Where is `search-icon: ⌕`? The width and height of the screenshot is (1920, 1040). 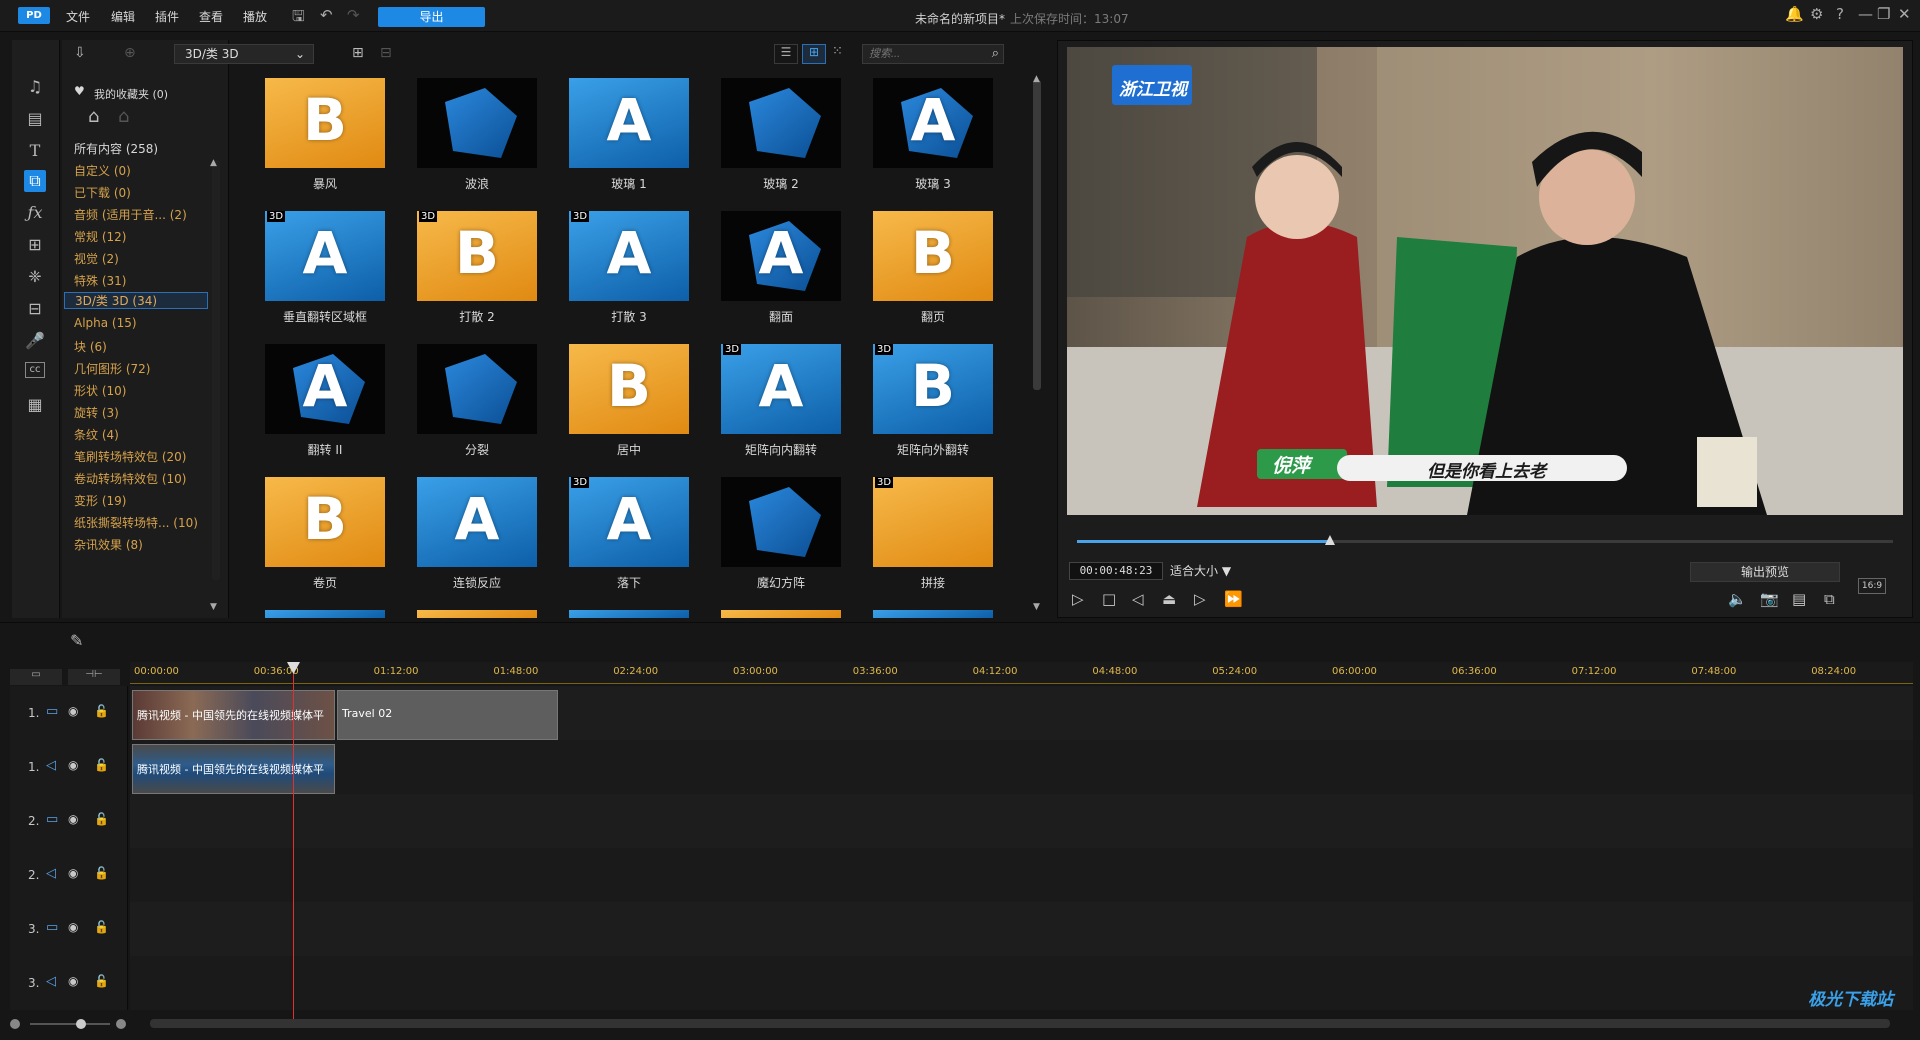 search-icon: ⌕ is located at coordinates (995, 53).